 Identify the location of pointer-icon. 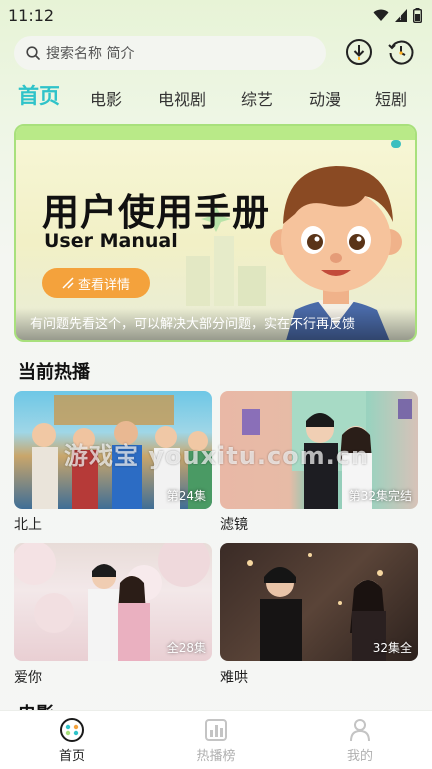
(68, 283).